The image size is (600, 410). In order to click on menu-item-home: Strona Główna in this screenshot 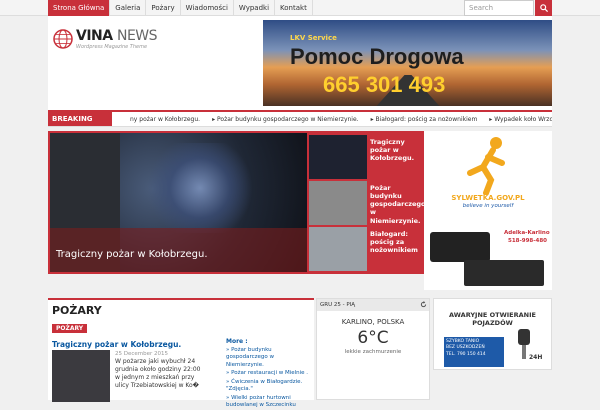, I will do `click(79, 8)`.